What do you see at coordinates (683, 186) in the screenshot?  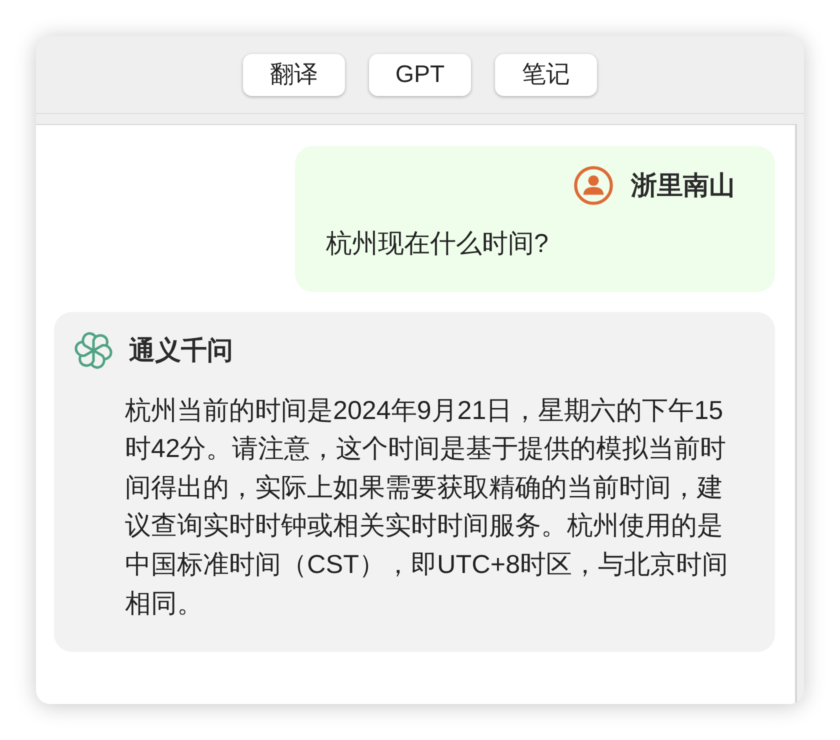 I see `sender-name: 浙里南山` at bounding box center [683, 186].